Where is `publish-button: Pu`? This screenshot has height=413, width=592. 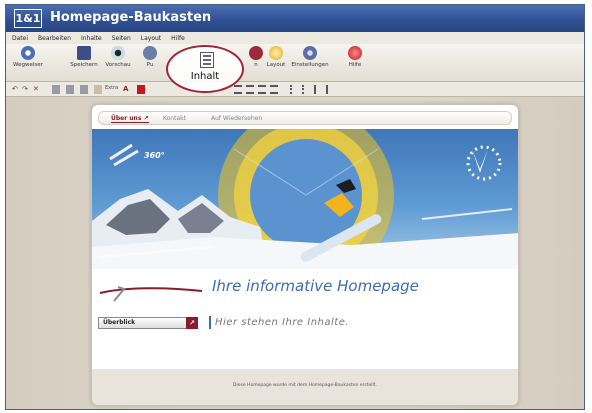 publish-button: Pu is located at coordinates (150, 57).